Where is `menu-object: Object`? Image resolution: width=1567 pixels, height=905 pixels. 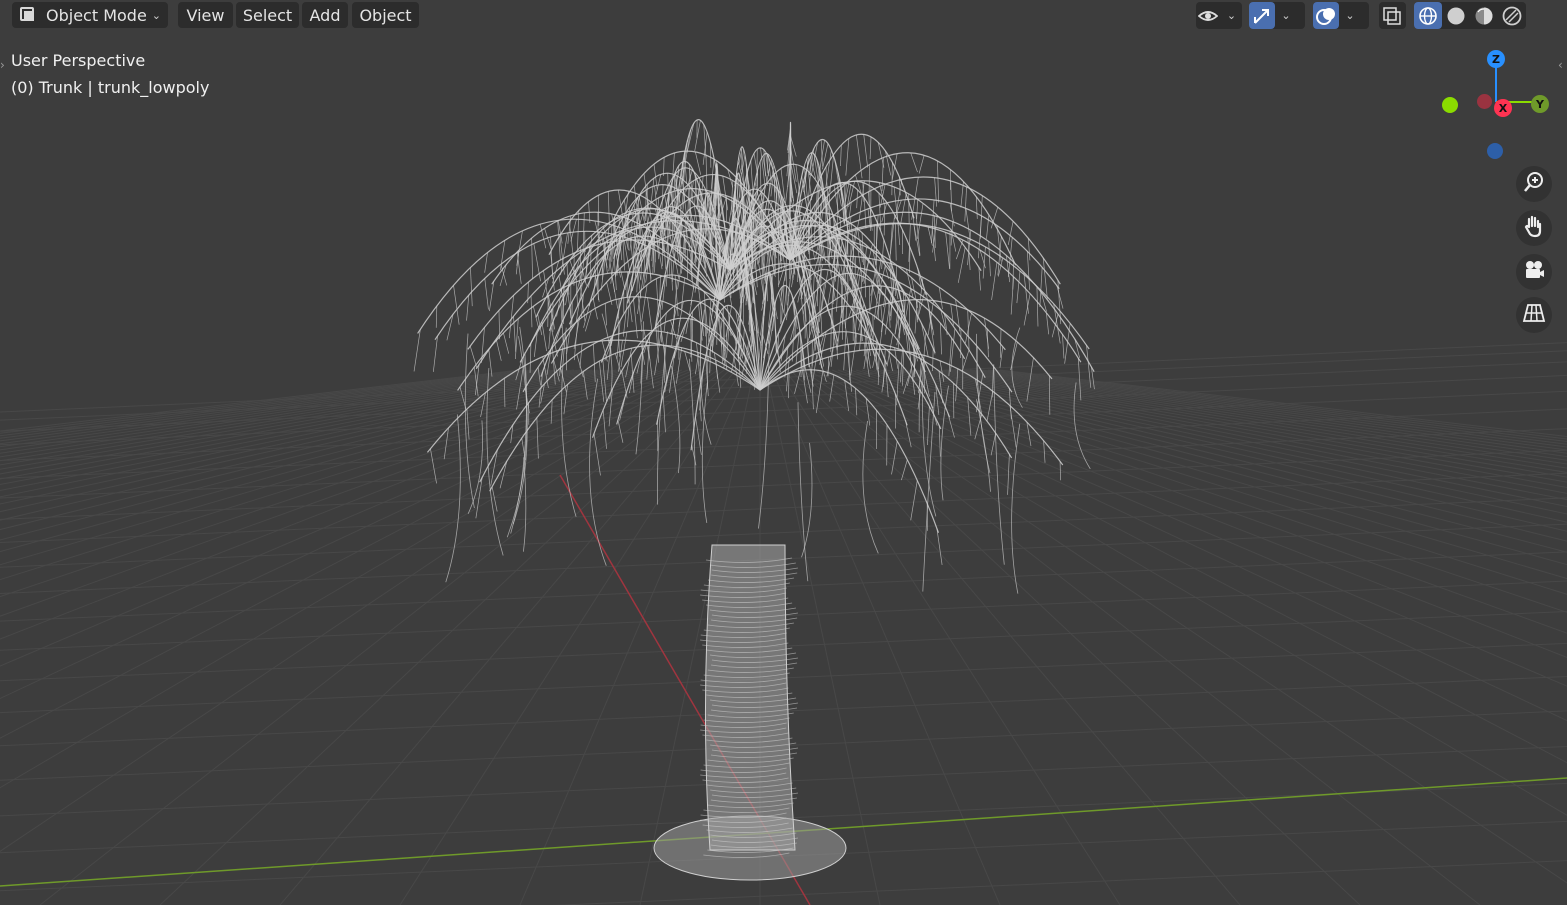 menu-object: Object is located at coordinates (385, 15).